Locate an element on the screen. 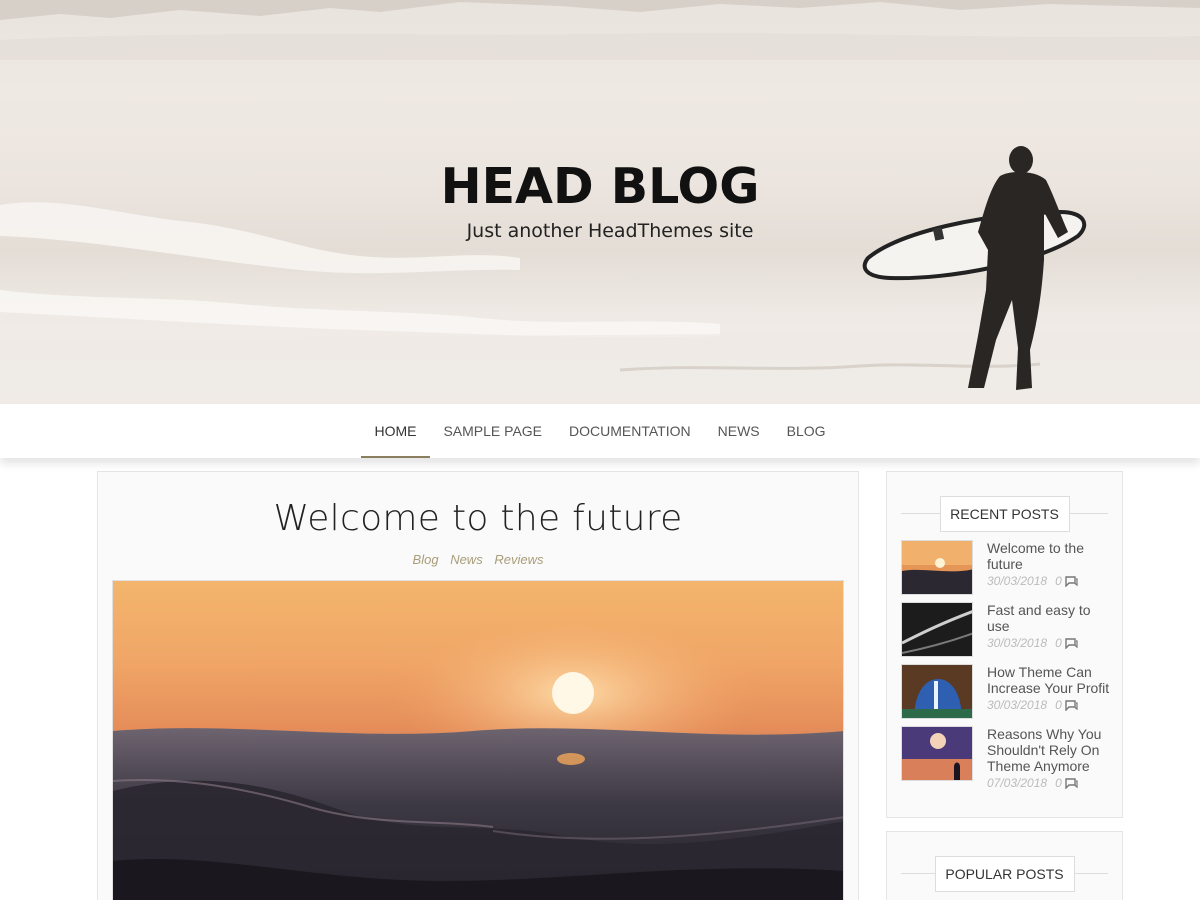 The width and height of the screenshot is (1200, 900). nav-item-documentation: DOCUMENTATION is located at coordinates (630, 431).